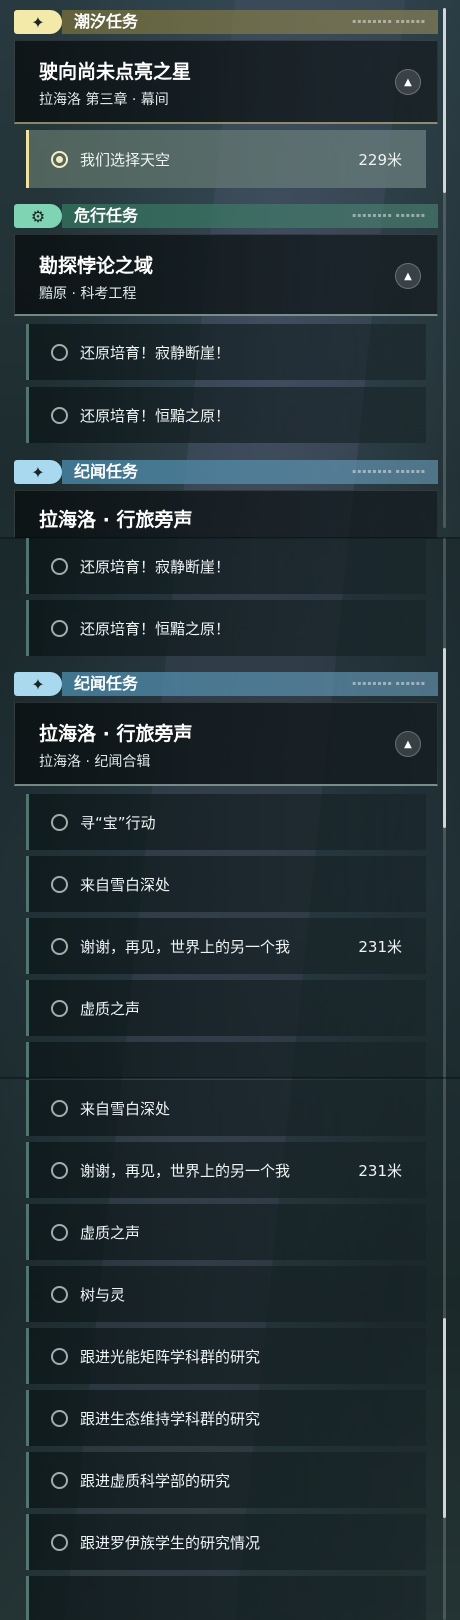  What do you see at coordinates (170, 1418) in the screenshot?
I see `objective-label: 跟进生态维持学科群的研究` at bounding box center [170, 1418].